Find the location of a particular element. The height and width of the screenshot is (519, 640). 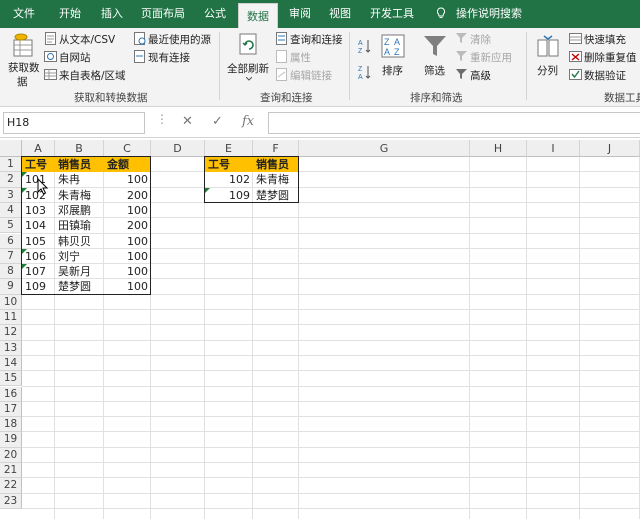

edit-links-icon is located at coordinates (281, 74).